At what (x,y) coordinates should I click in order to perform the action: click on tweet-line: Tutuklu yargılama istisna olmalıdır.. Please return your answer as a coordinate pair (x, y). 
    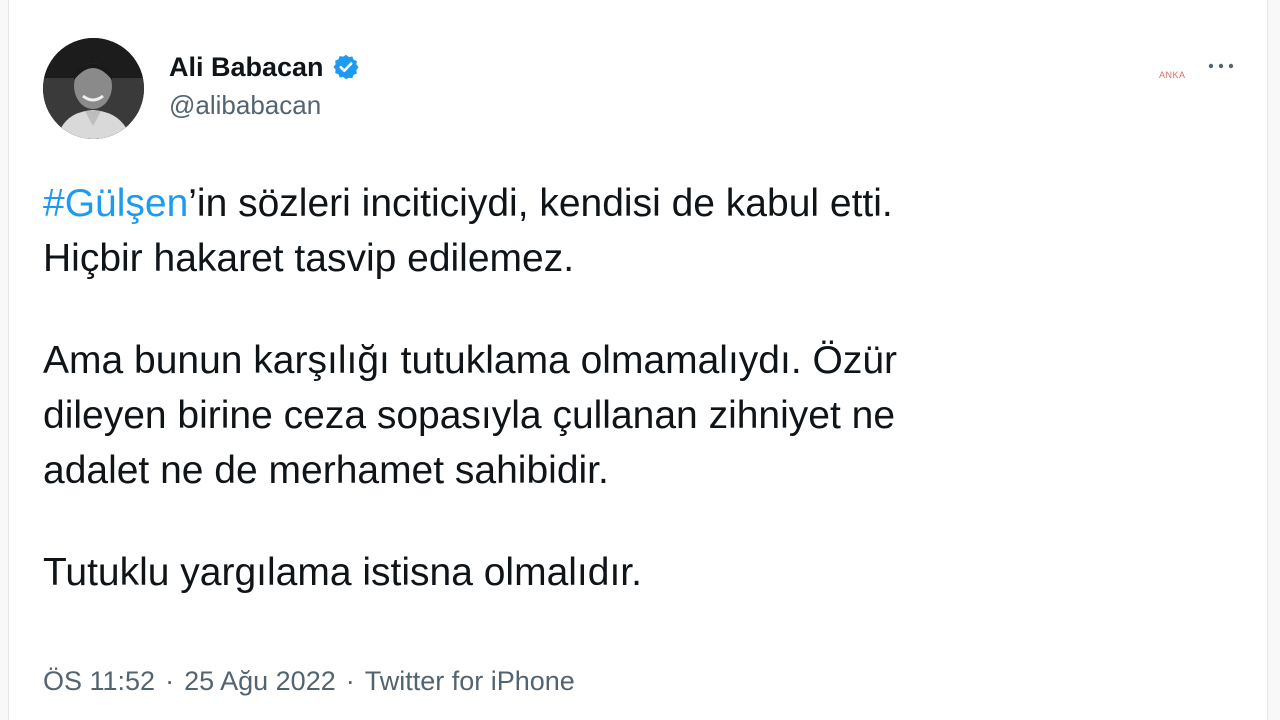
    Looking at the image, I should click on (342, 572).